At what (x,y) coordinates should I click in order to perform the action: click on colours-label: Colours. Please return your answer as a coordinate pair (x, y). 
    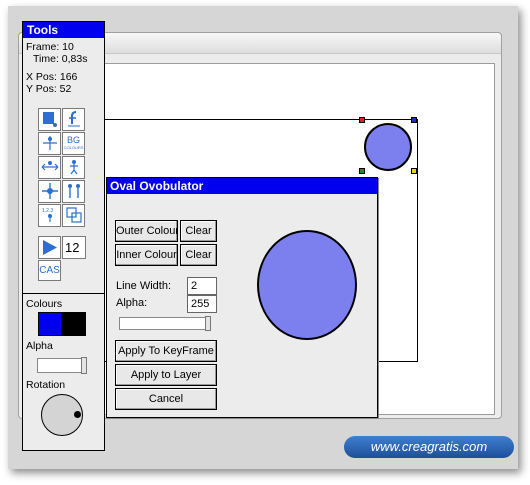
    Looking at the image, I should click on (44, 304).